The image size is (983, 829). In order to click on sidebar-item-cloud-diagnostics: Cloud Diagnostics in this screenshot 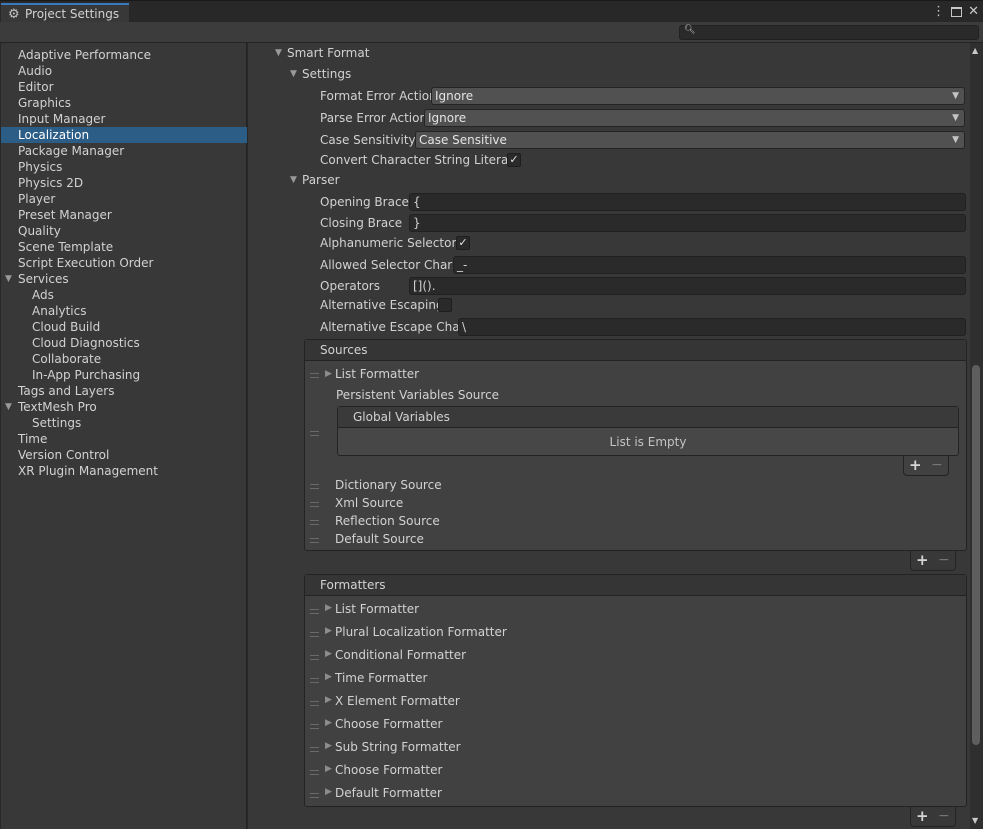, I will do `click(124, 343)`.